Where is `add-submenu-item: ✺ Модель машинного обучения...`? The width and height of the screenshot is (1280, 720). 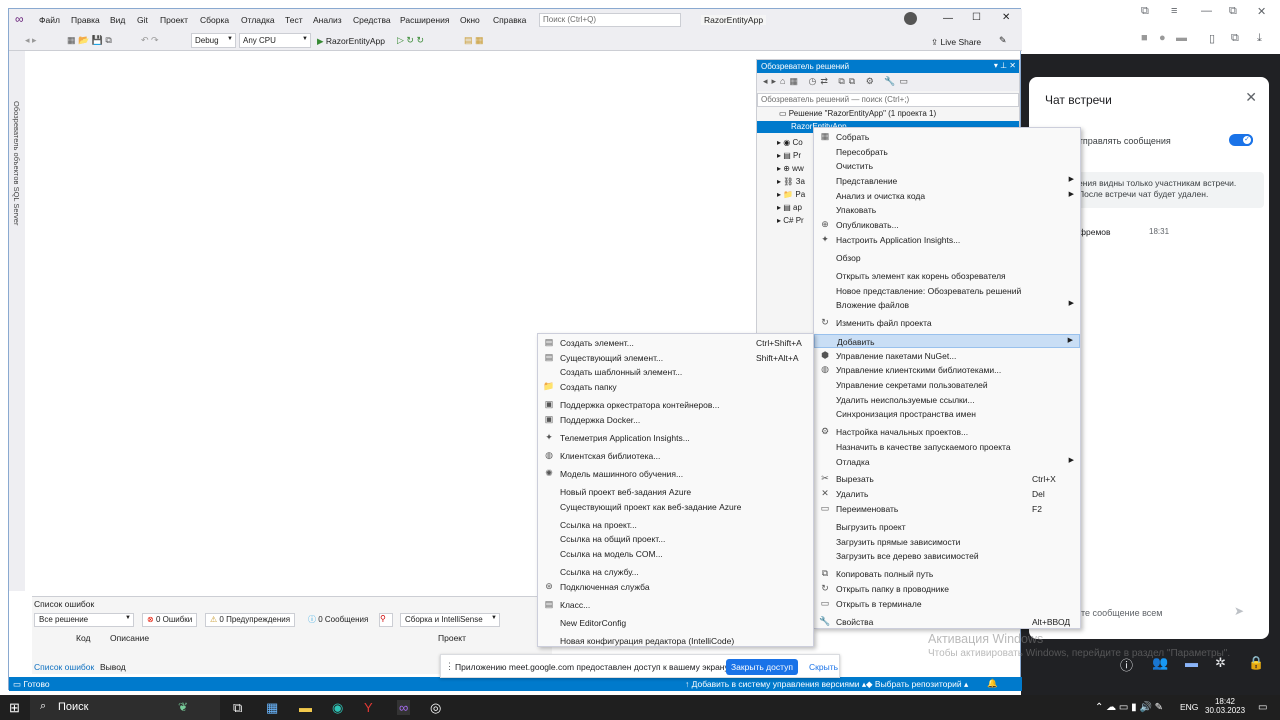 add-submenu-item: ✺ Модель машинного обучения... is located at coordinates (675, 474).